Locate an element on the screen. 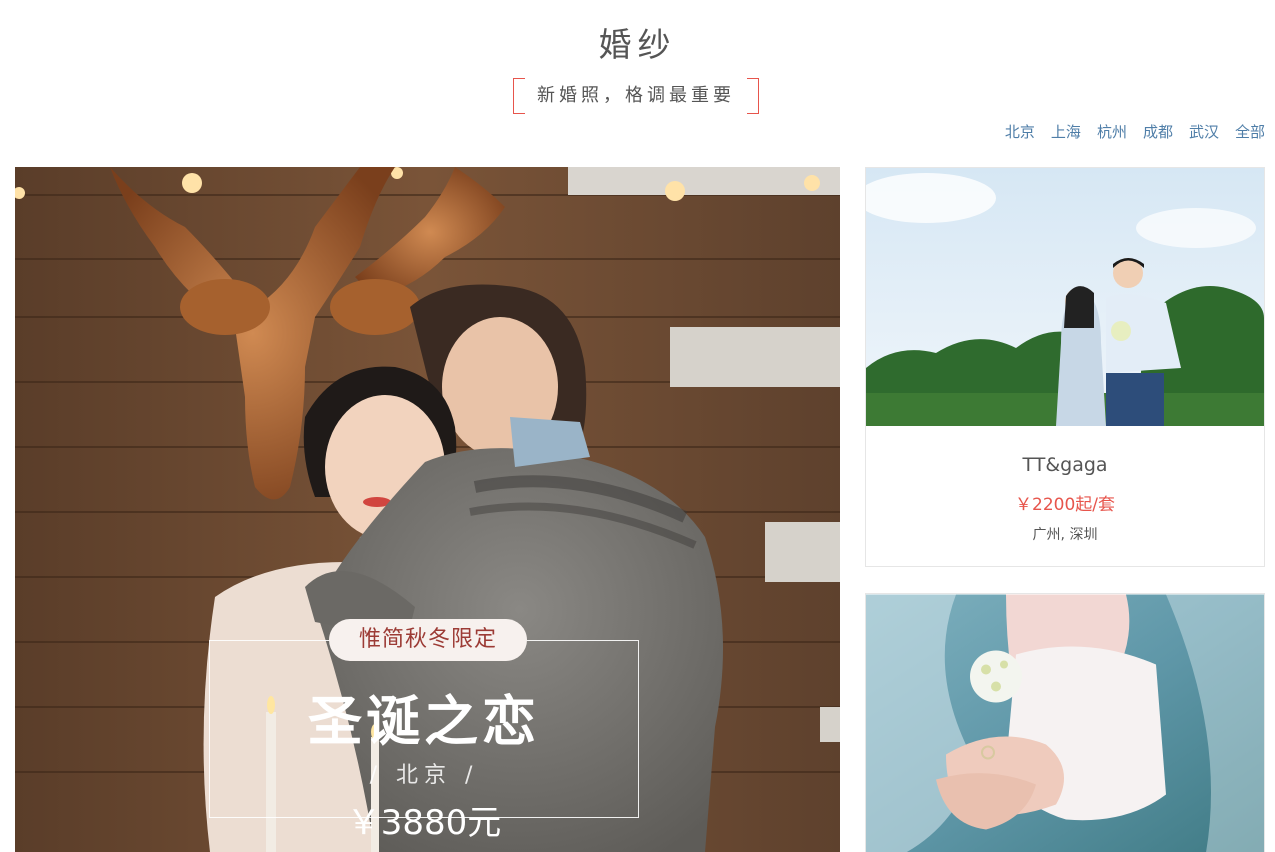 The height and width of the screenshot is (852, 1275). city-link-hangzhou: 杭州 is located at coordinates (1112, 131).